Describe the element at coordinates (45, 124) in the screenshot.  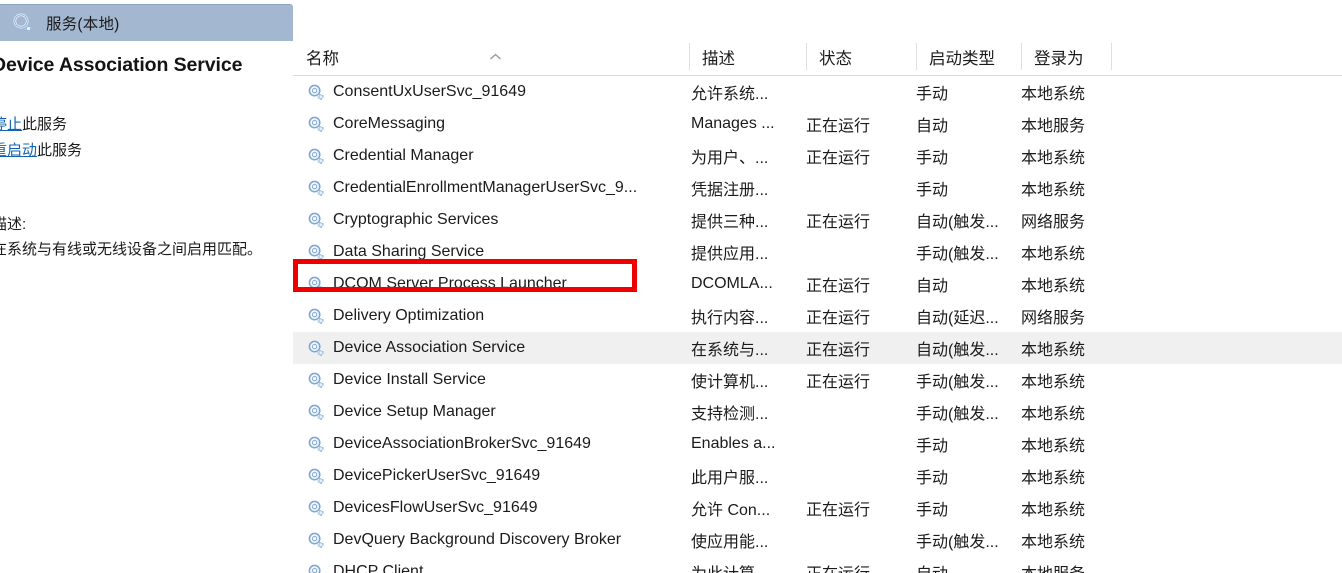
I see `stop-service-suffix: 此服务` at that location.